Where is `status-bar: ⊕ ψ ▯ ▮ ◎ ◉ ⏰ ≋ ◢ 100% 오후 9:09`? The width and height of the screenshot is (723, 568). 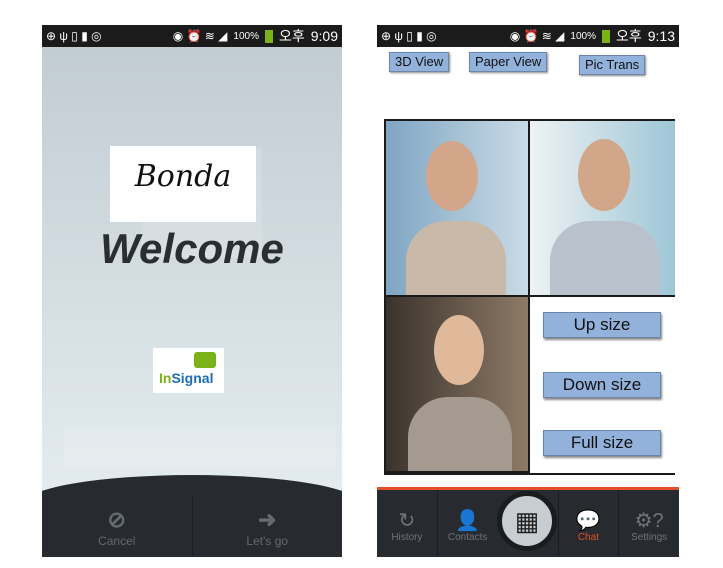
status-bar: ⊕ ψ ▯ ▮ ◎ ◉ ⏰ ≋ ◢ 100% 오후 9:09 is located at coordinates (192, 36).